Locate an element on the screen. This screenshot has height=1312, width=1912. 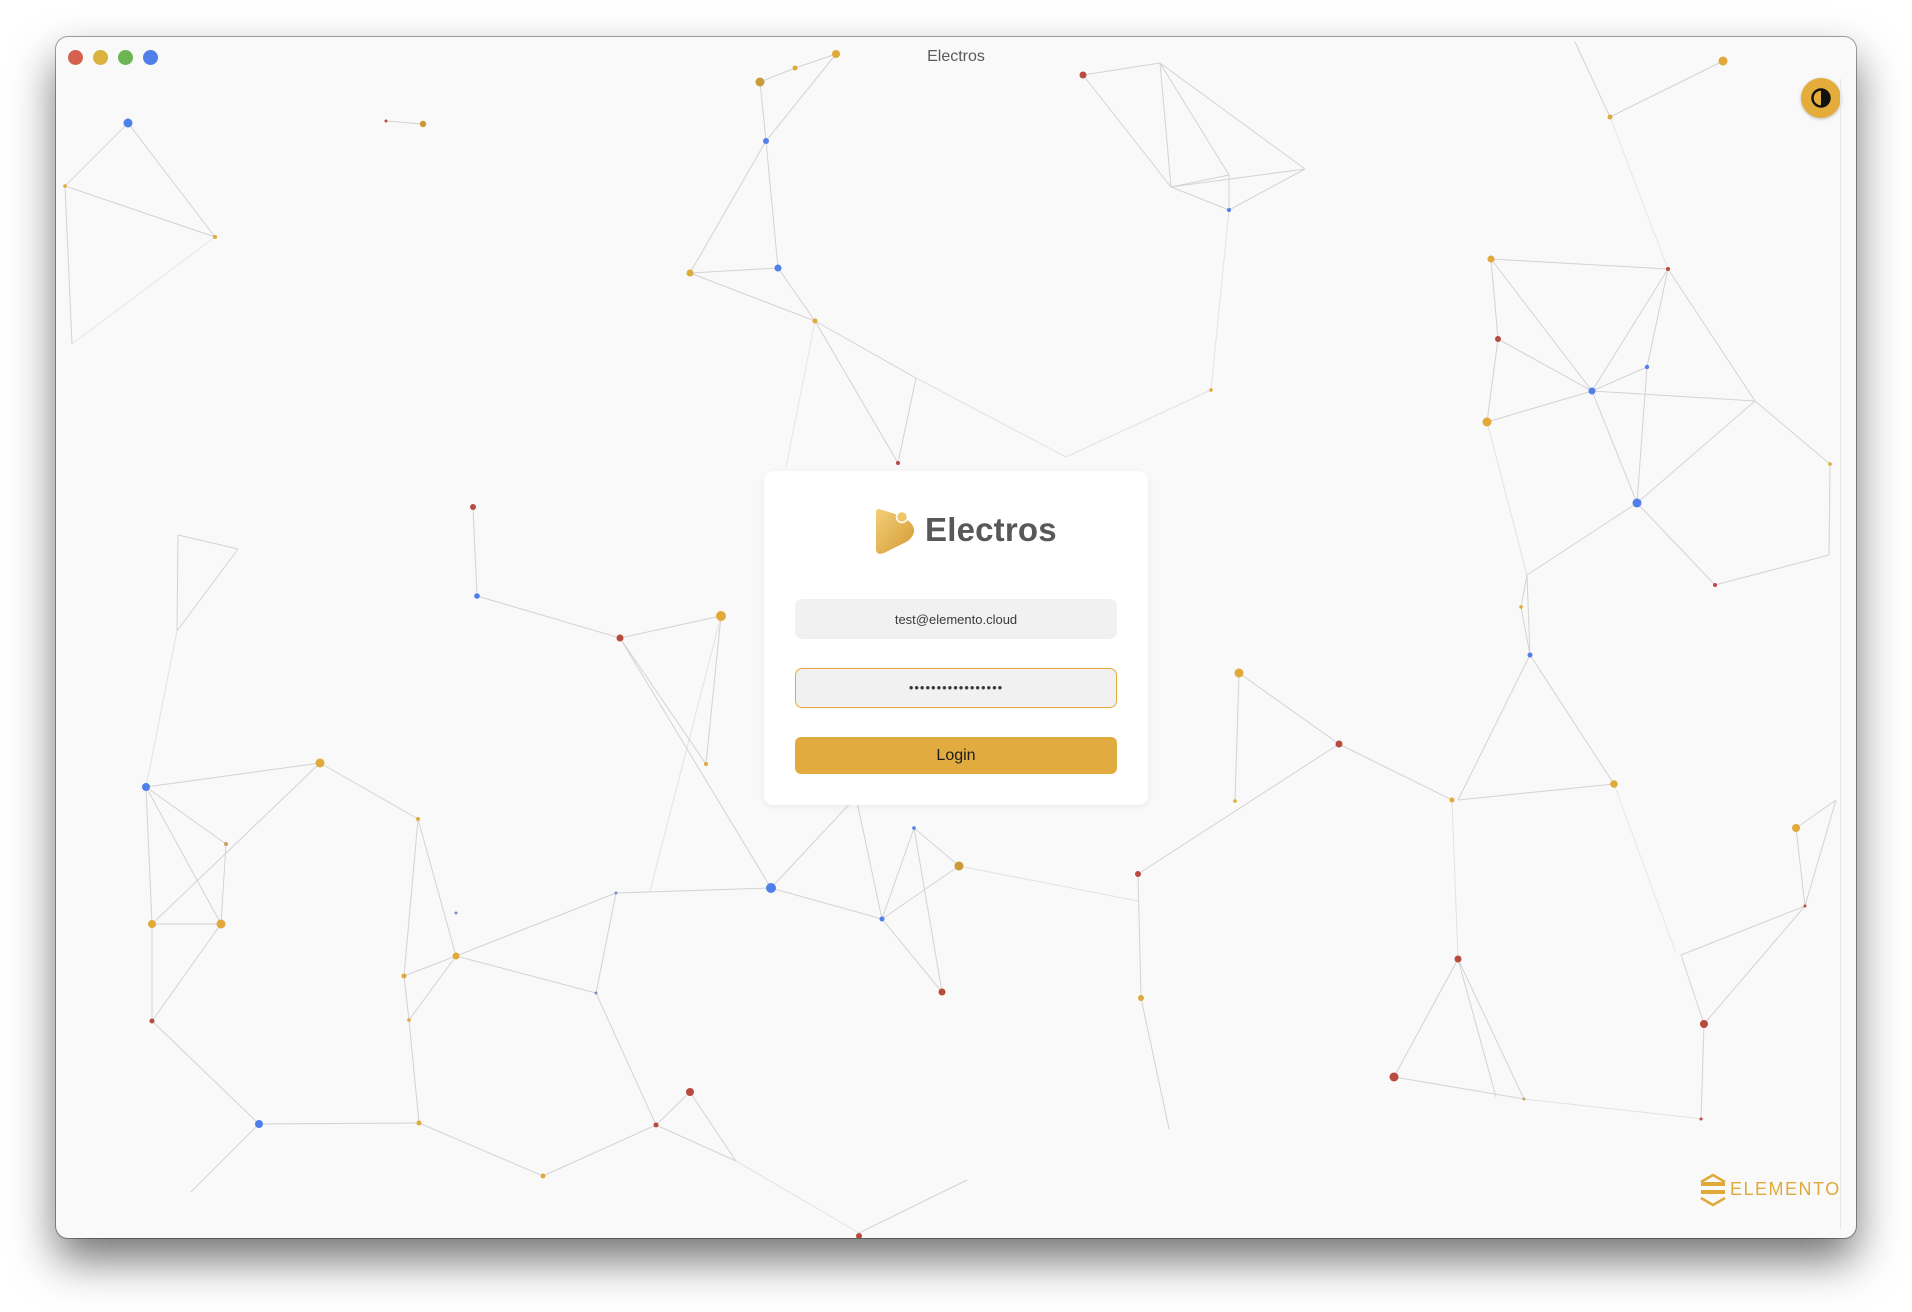
login-button: Login is located at coordinates (956, 755).